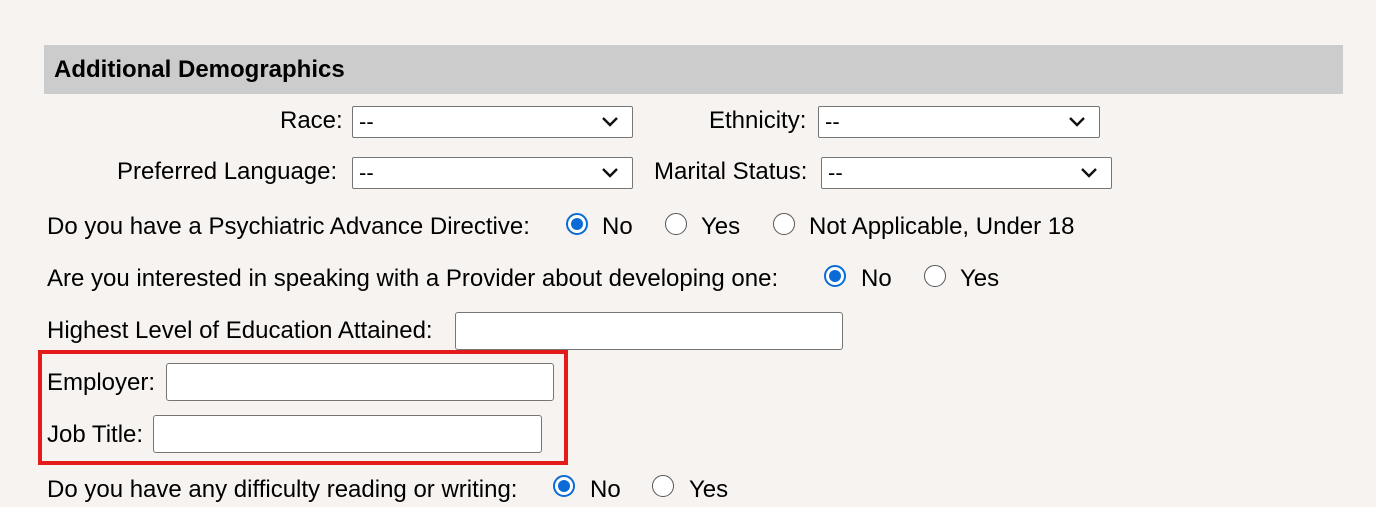  Describe the element at coordinates (832, 121) in the screenshot. I see `ethnicity-select-value: --` at that location.